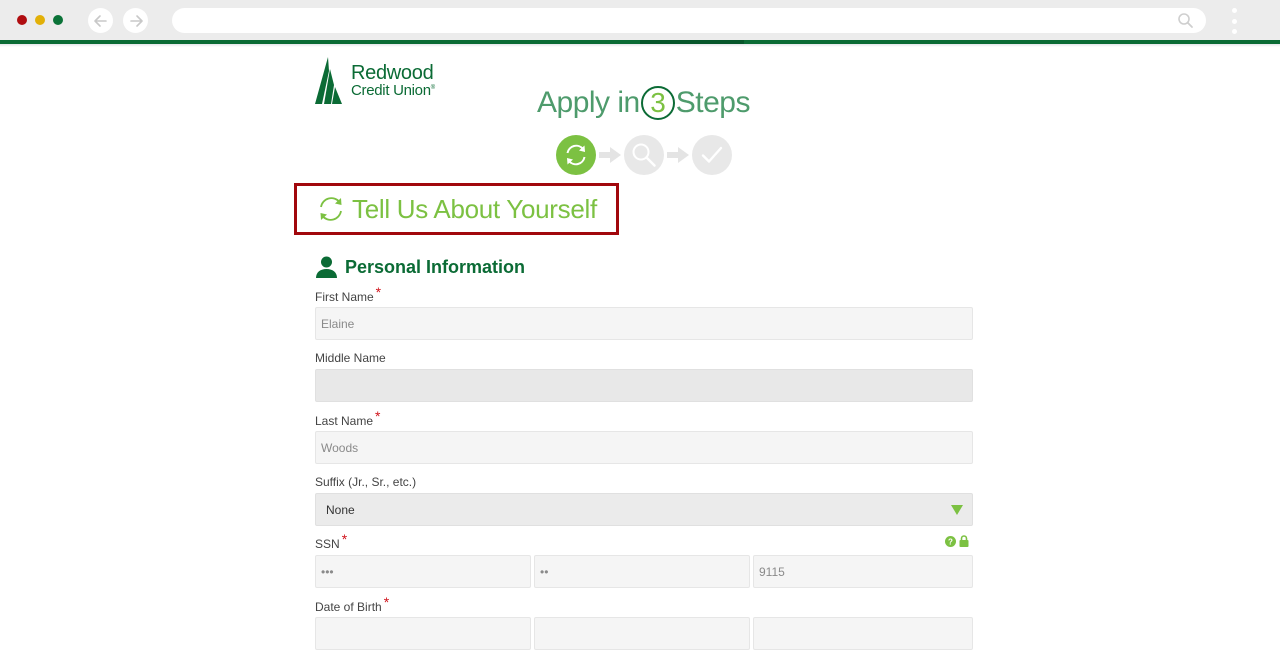 The image size is (1280, 650). Describe the element at coordinates (328, 80) in the screenshot. I see `tree-logo-icon` at that location.